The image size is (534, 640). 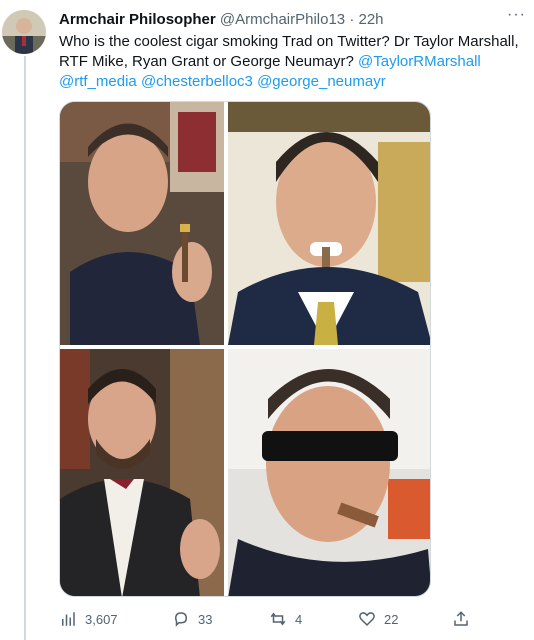 I want to click on reply-button: 33, so click(x=192, y=619).